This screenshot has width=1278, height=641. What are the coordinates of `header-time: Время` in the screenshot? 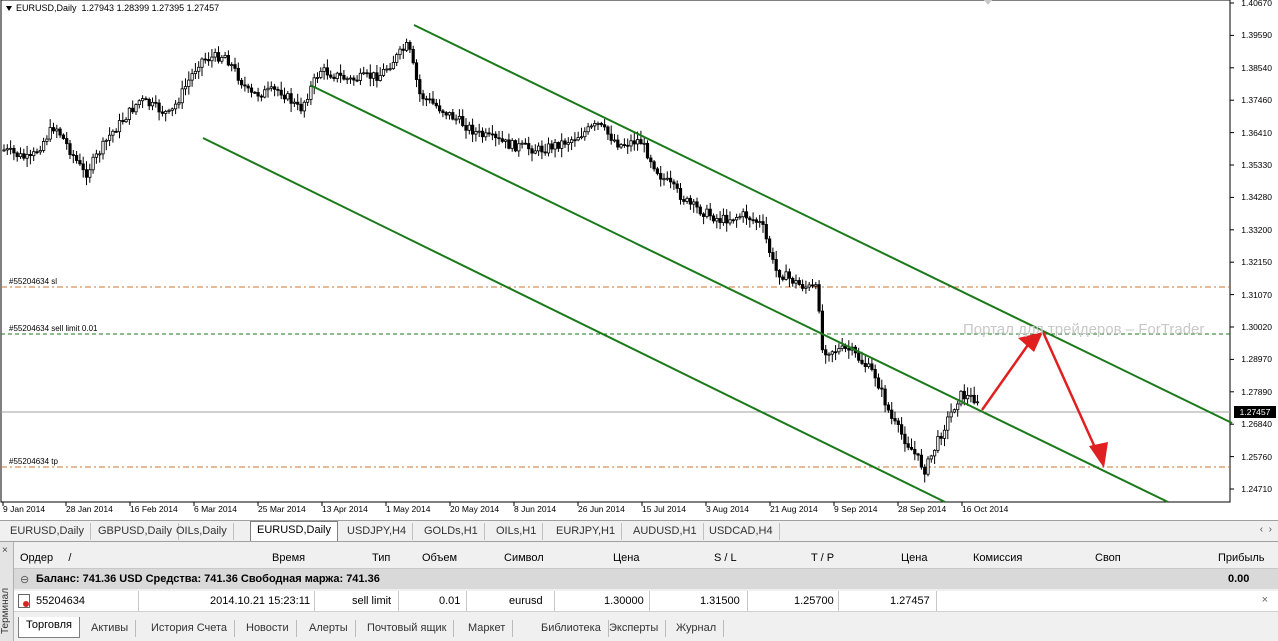 It's located at (288, 558).